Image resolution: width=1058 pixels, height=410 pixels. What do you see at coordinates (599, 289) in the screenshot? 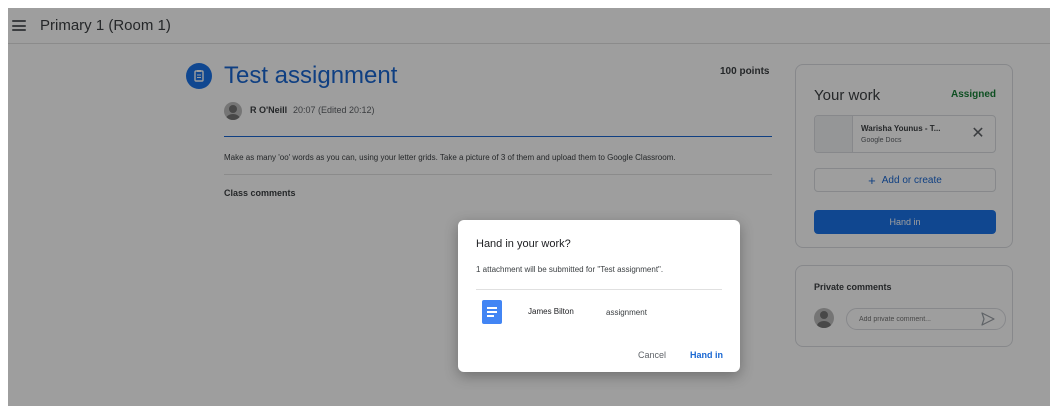
I see `dialog-divider` at bounding box center [599, 289].